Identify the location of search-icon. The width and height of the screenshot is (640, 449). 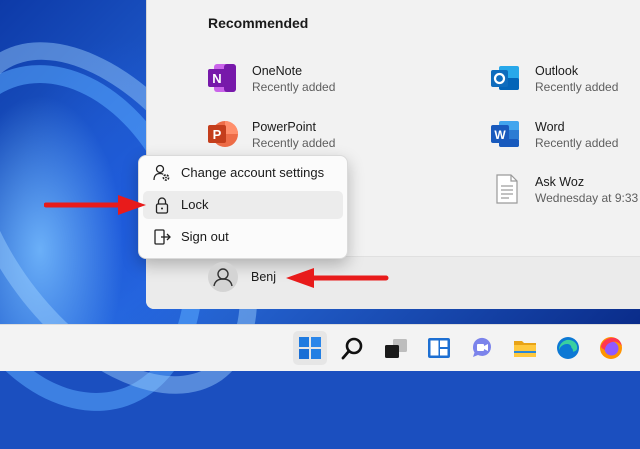
(352, 348).